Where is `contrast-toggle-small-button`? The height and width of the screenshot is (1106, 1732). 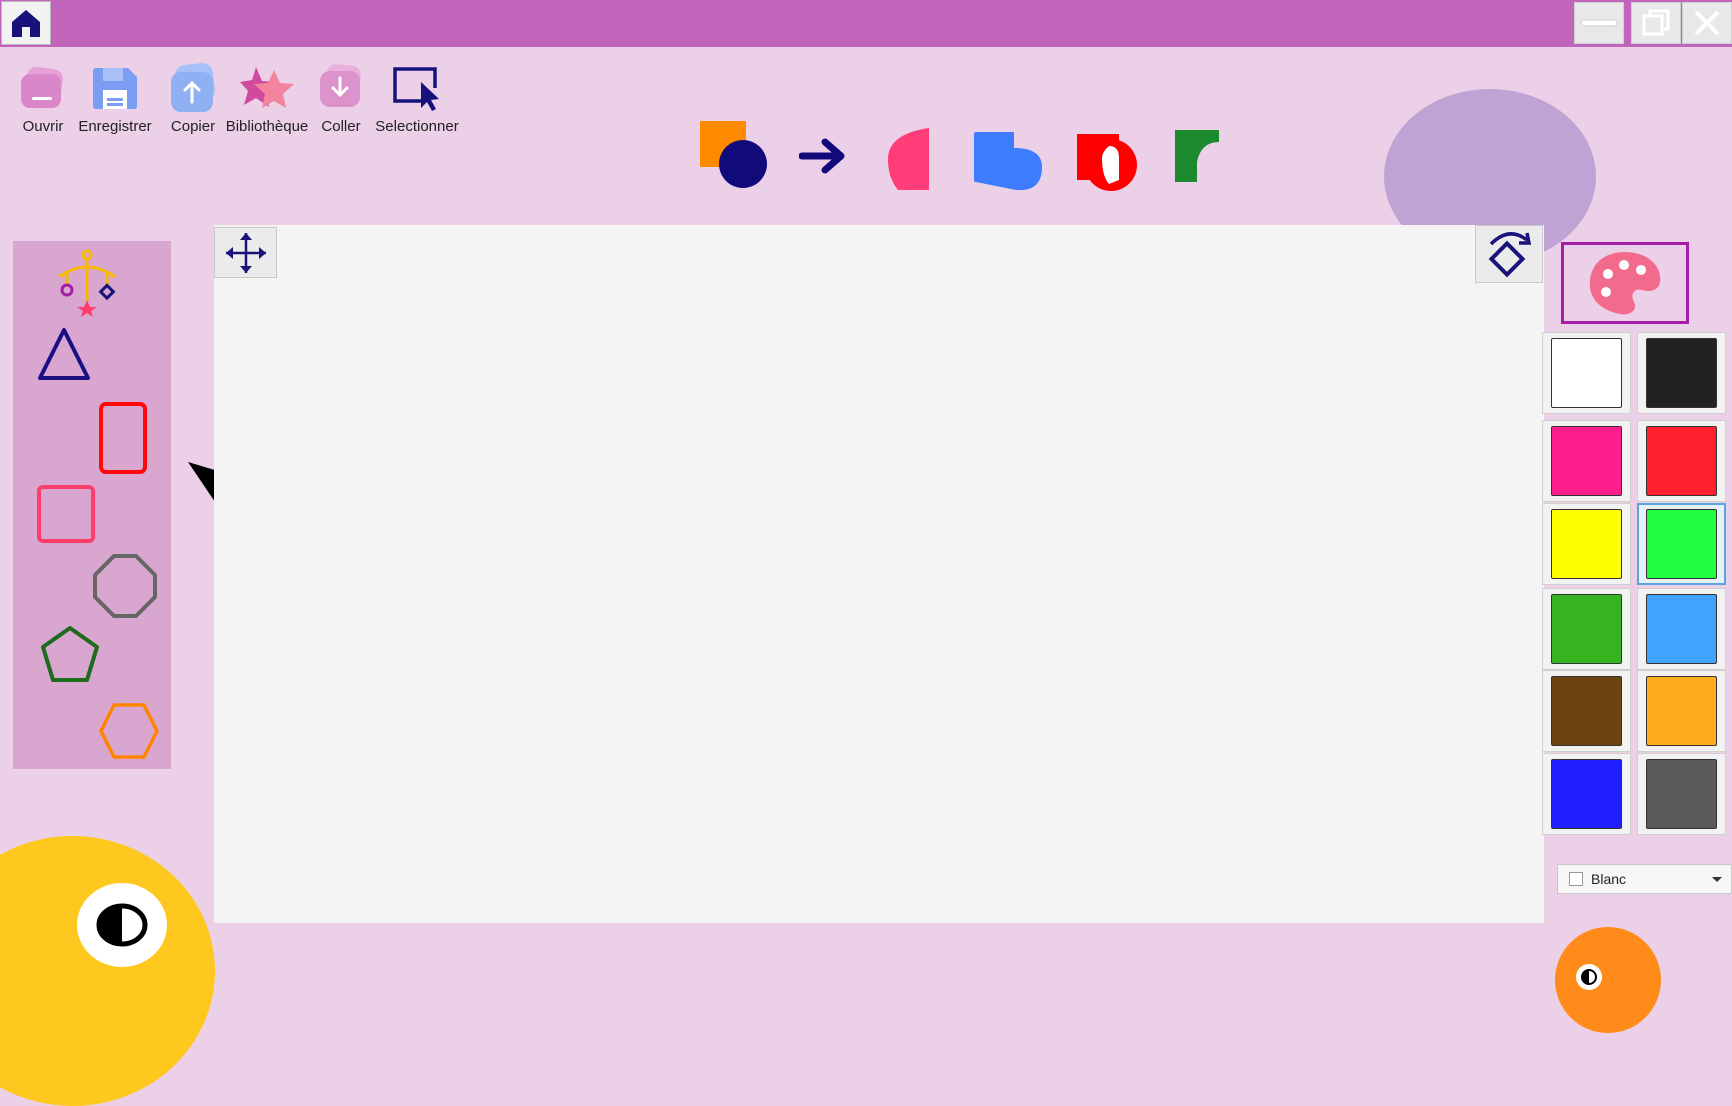
contrast-toggle-small-button is located at coordinates (1589, 977).